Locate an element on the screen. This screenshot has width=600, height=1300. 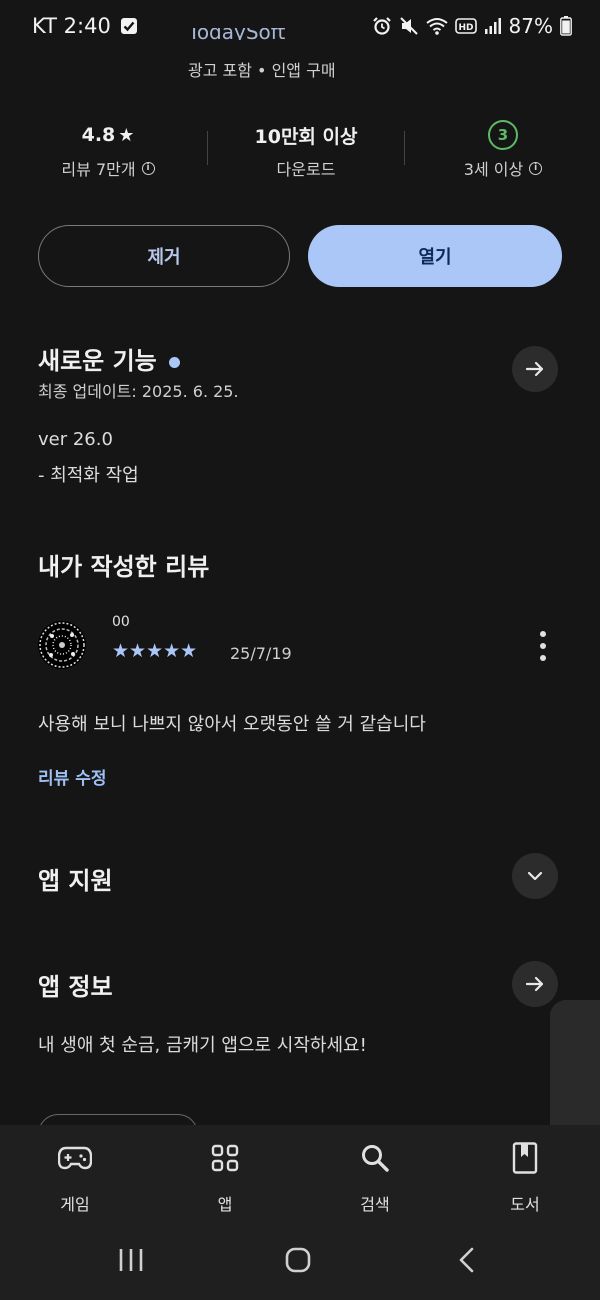
review-date: 25/7/19 is located at coordinates (261, 653).